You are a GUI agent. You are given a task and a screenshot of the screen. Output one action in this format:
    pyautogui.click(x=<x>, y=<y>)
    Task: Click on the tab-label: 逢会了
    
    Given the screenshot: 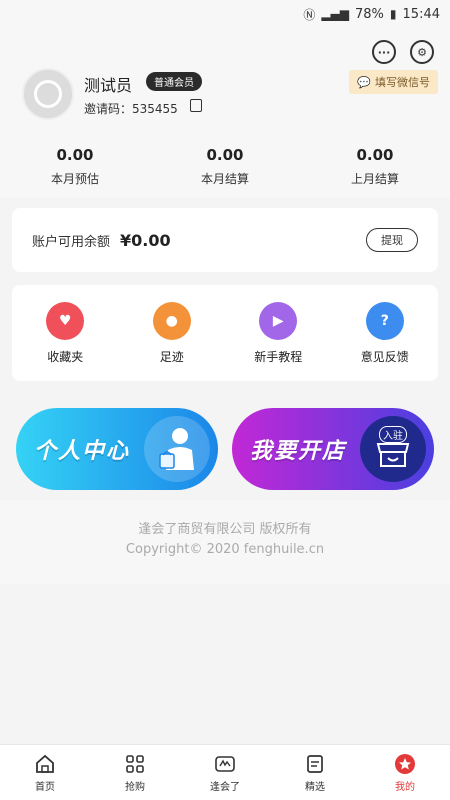 What is the action you would take?
    pyautogui.click(x=225, y=787)
    